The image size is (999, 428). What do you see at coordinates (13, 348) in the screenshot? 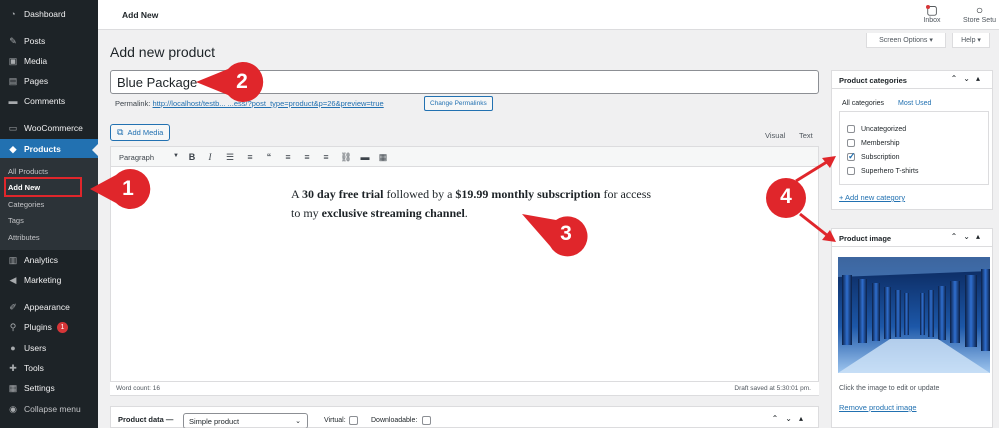
I see `user-icon: ●` at bounding box center [13, 348].